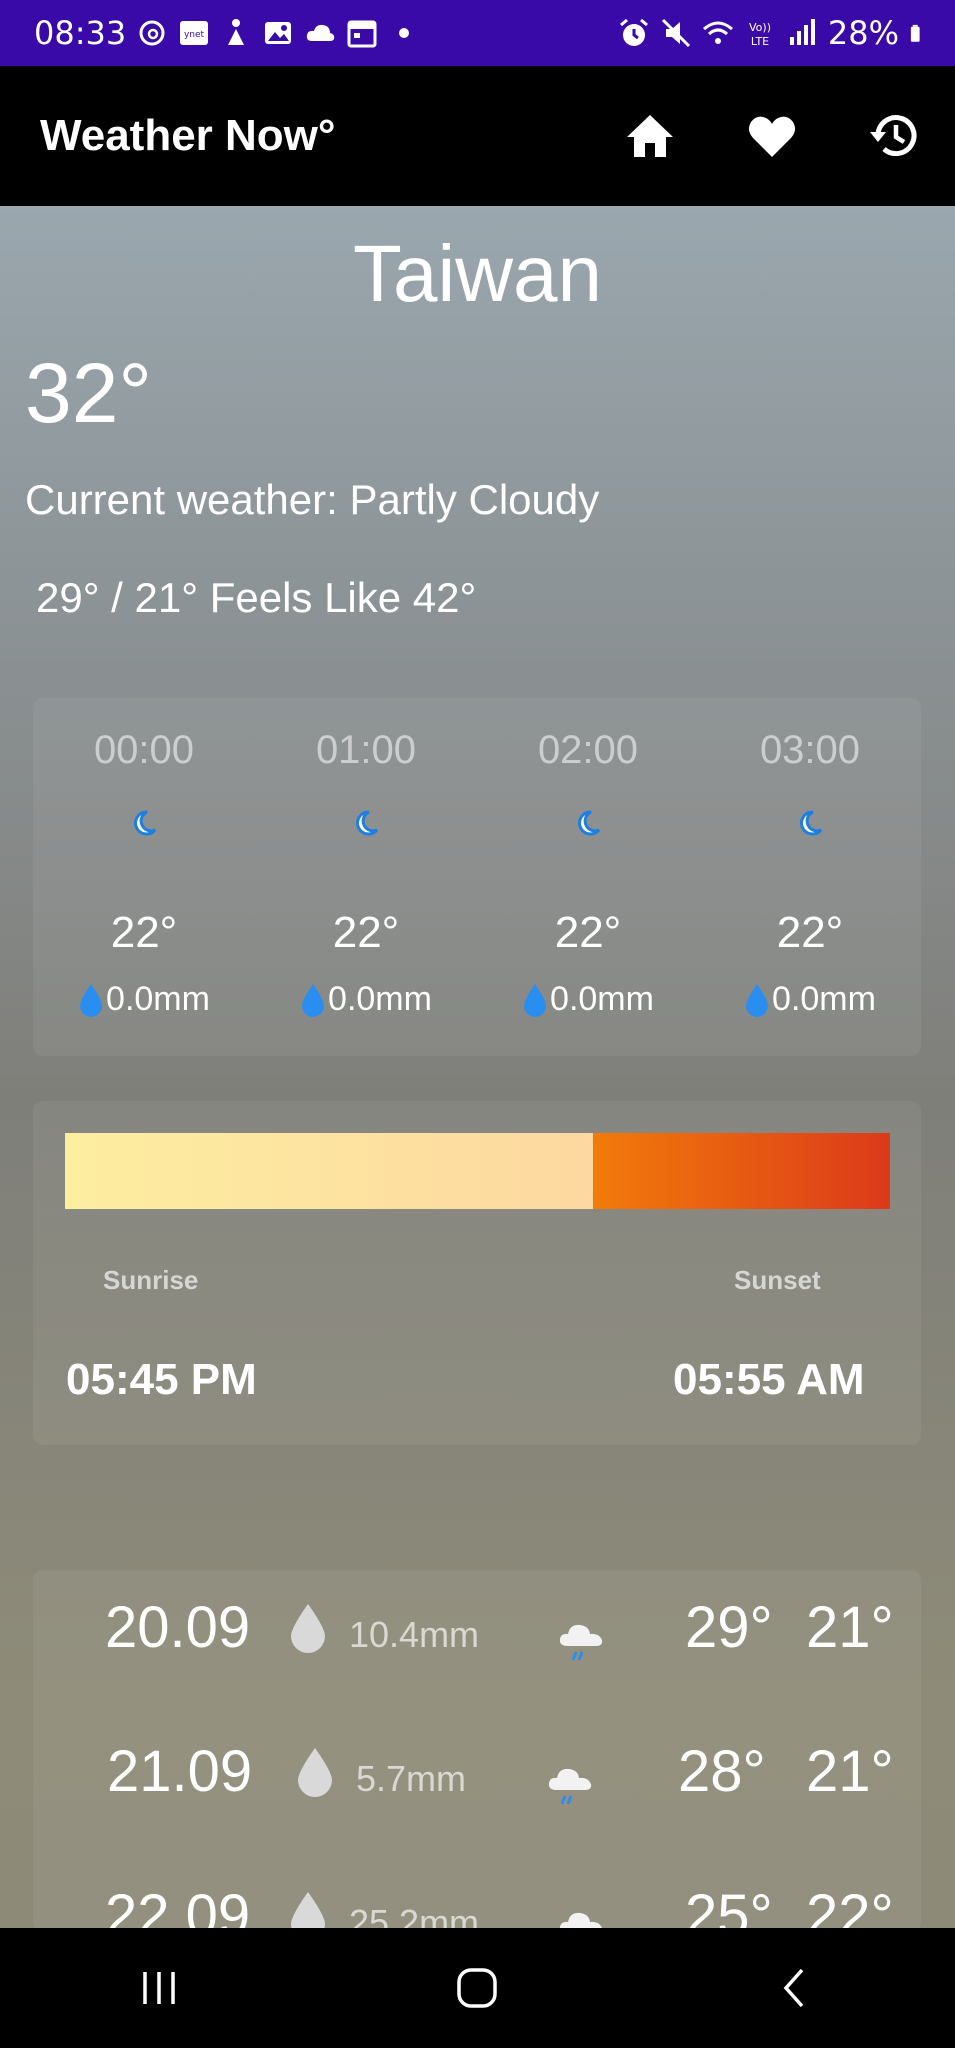  Describe the element at coordinates (717, 32) in the screenshot. I see `wifi-icon` at that location.